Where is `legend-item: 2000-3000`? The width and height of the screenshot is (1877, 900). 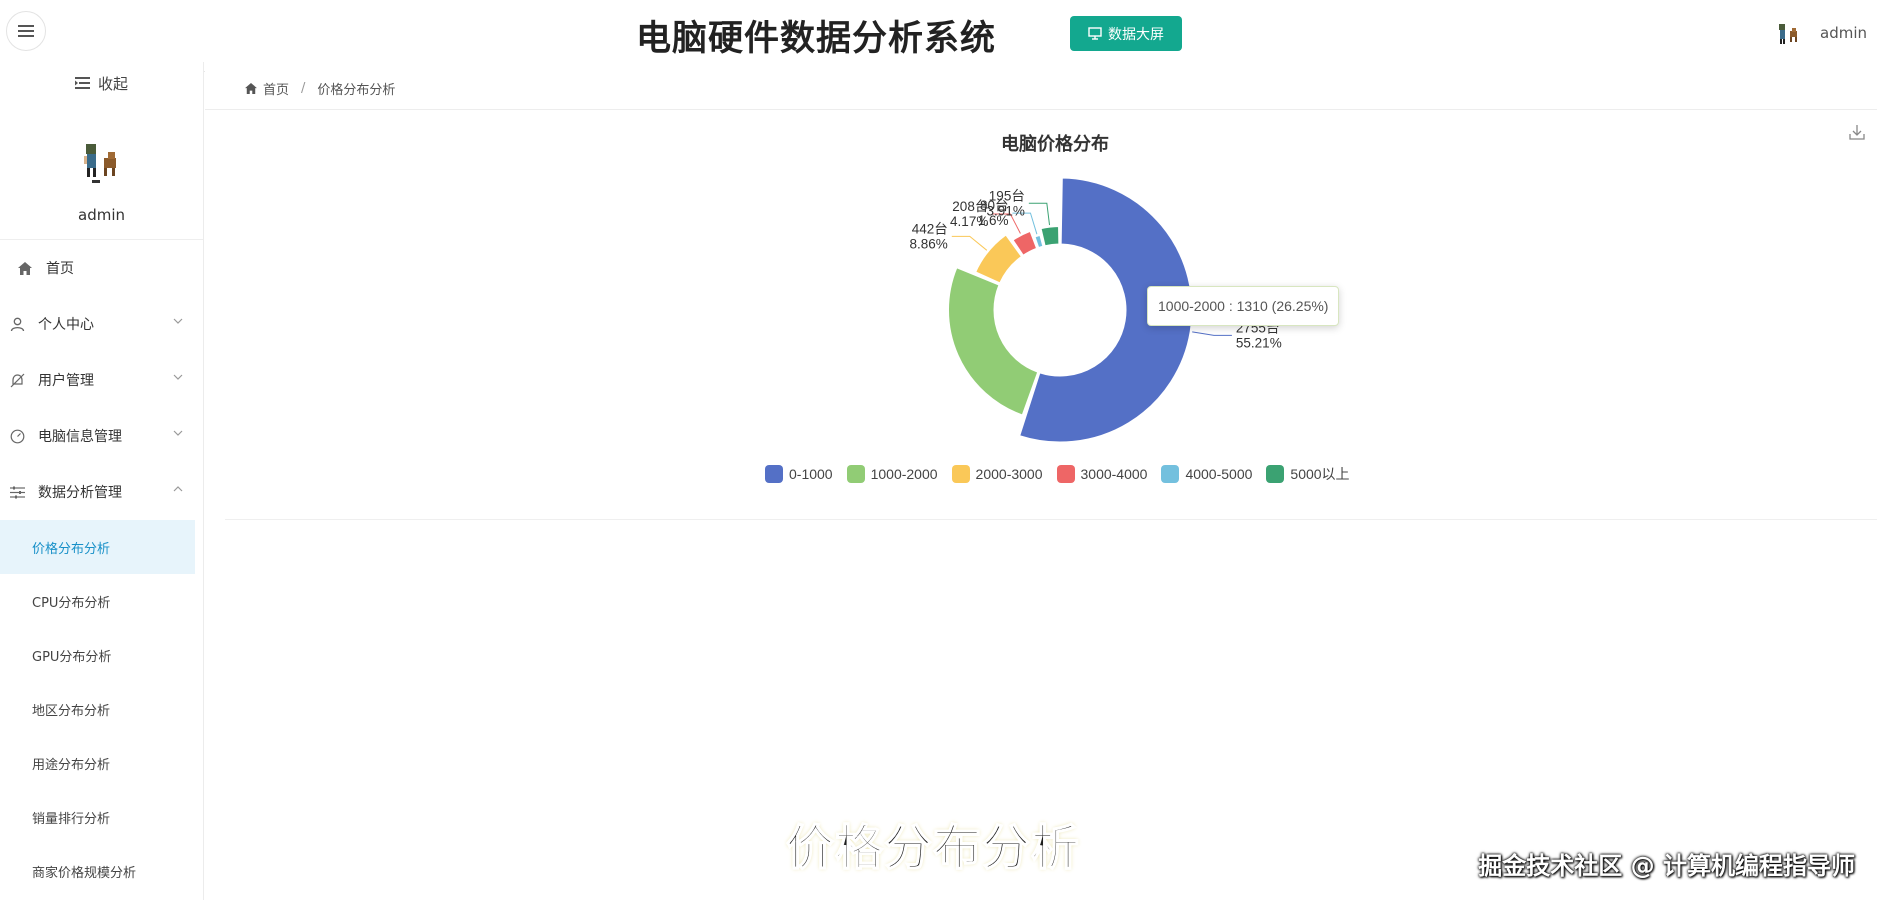
legend-item: 2000-3000 is located at coordinates (997, 474).